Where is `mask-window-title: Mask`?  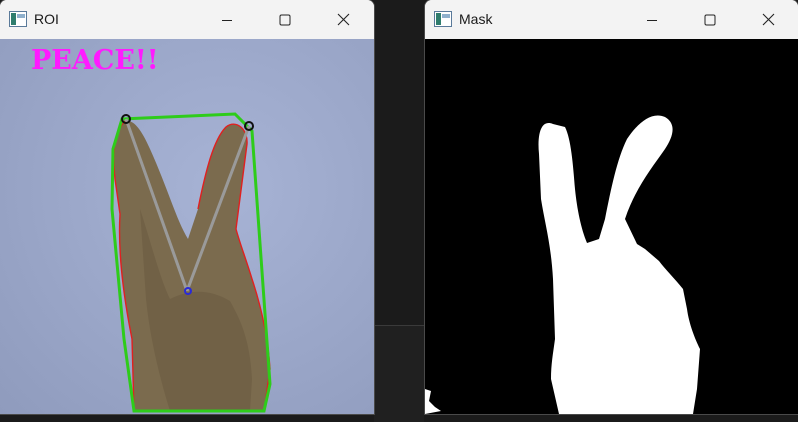 mask-window-title: Mask is located at coordinates (476, 19).